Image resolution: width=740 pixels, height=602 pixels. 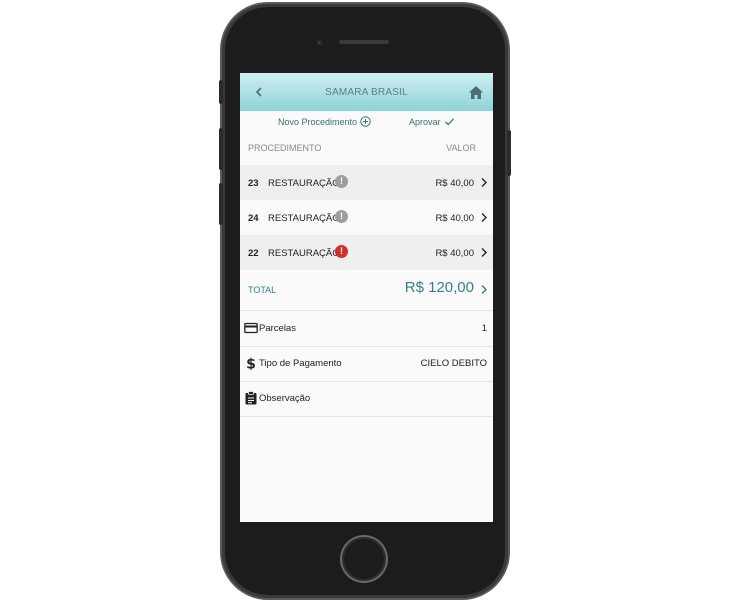 I want to click on power-button, so click(x=509, y=153).